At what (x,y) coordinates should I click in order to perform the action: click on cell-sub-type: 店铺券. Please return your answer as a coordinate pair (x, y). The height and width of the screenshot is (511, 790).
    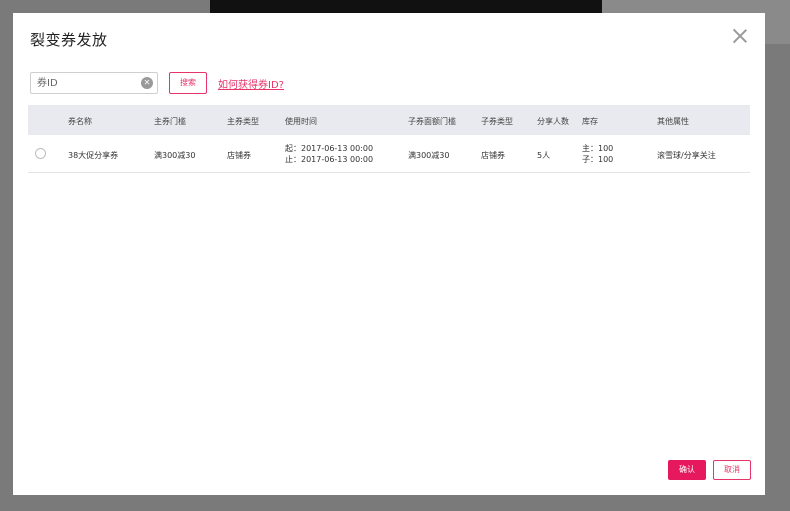
    Looking at the image, I should click on (493, 155).